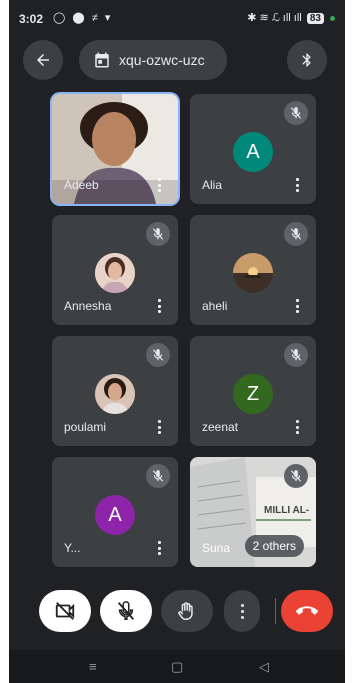 This screenshot has width=353, height=683. Describe the element at coordinates (93, 666) in the screenshot. I see `recents-nav-icon: ≡` at that location.